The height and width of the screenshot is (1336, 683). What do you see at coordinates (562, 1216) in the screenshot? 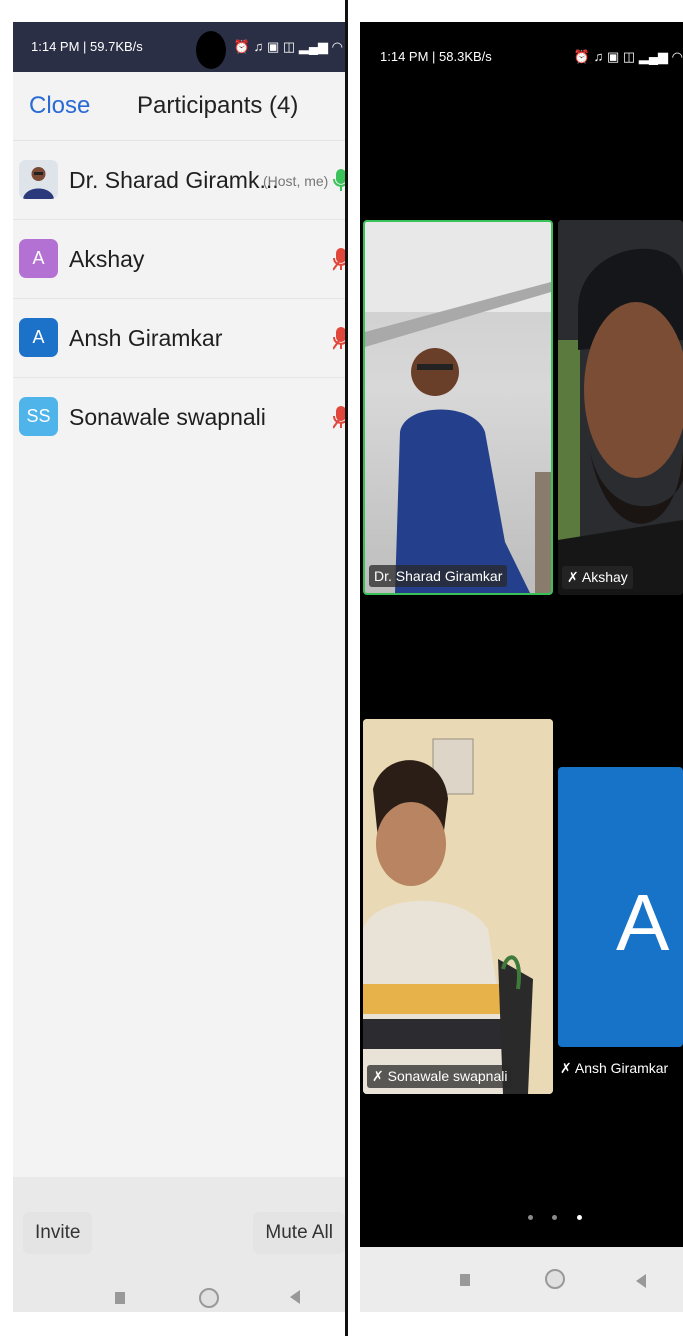
I see `page-indicator` at bounding box center [562, 1216].